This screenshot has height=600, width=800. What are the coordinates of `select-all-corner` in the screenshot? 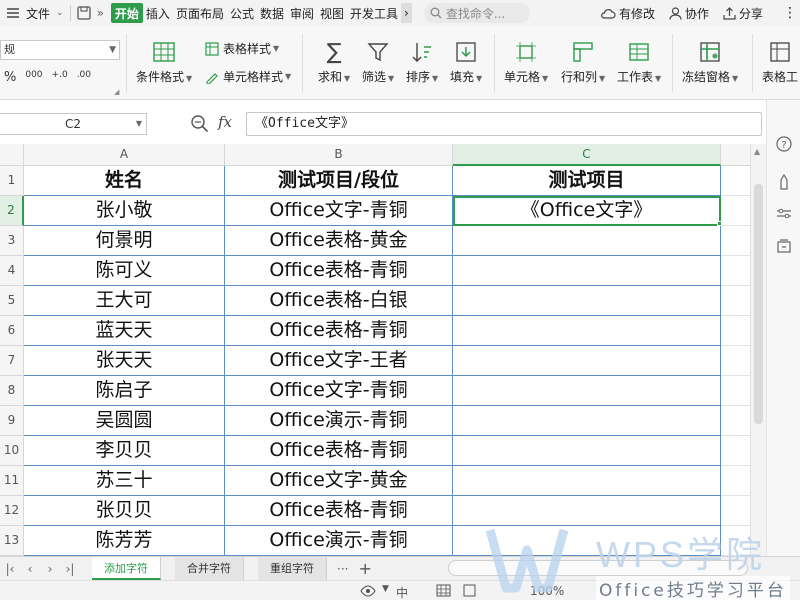 It's located at (12, 155).